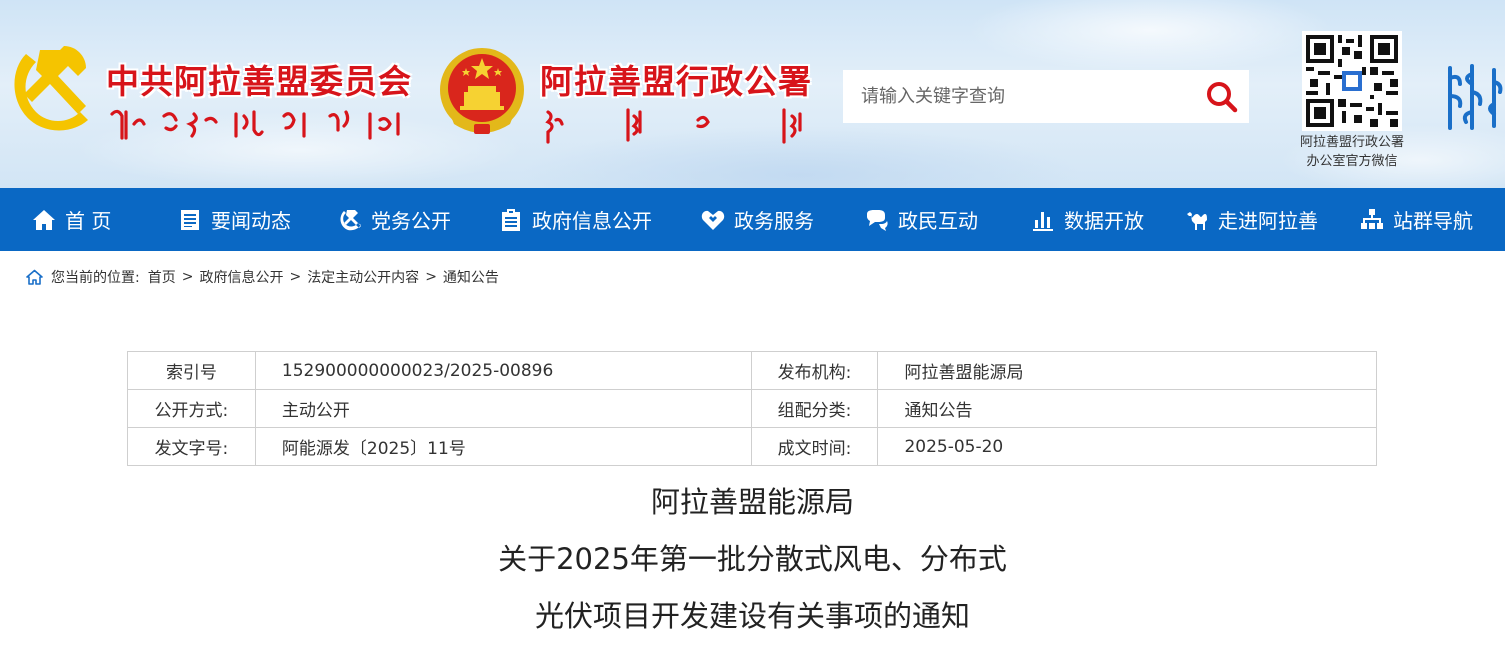  What do you see at coordinates (676, 81) in the screenshot?
I see `gov-office-title: 阿拉善盟行政公署` at bounding box center [676, 81].